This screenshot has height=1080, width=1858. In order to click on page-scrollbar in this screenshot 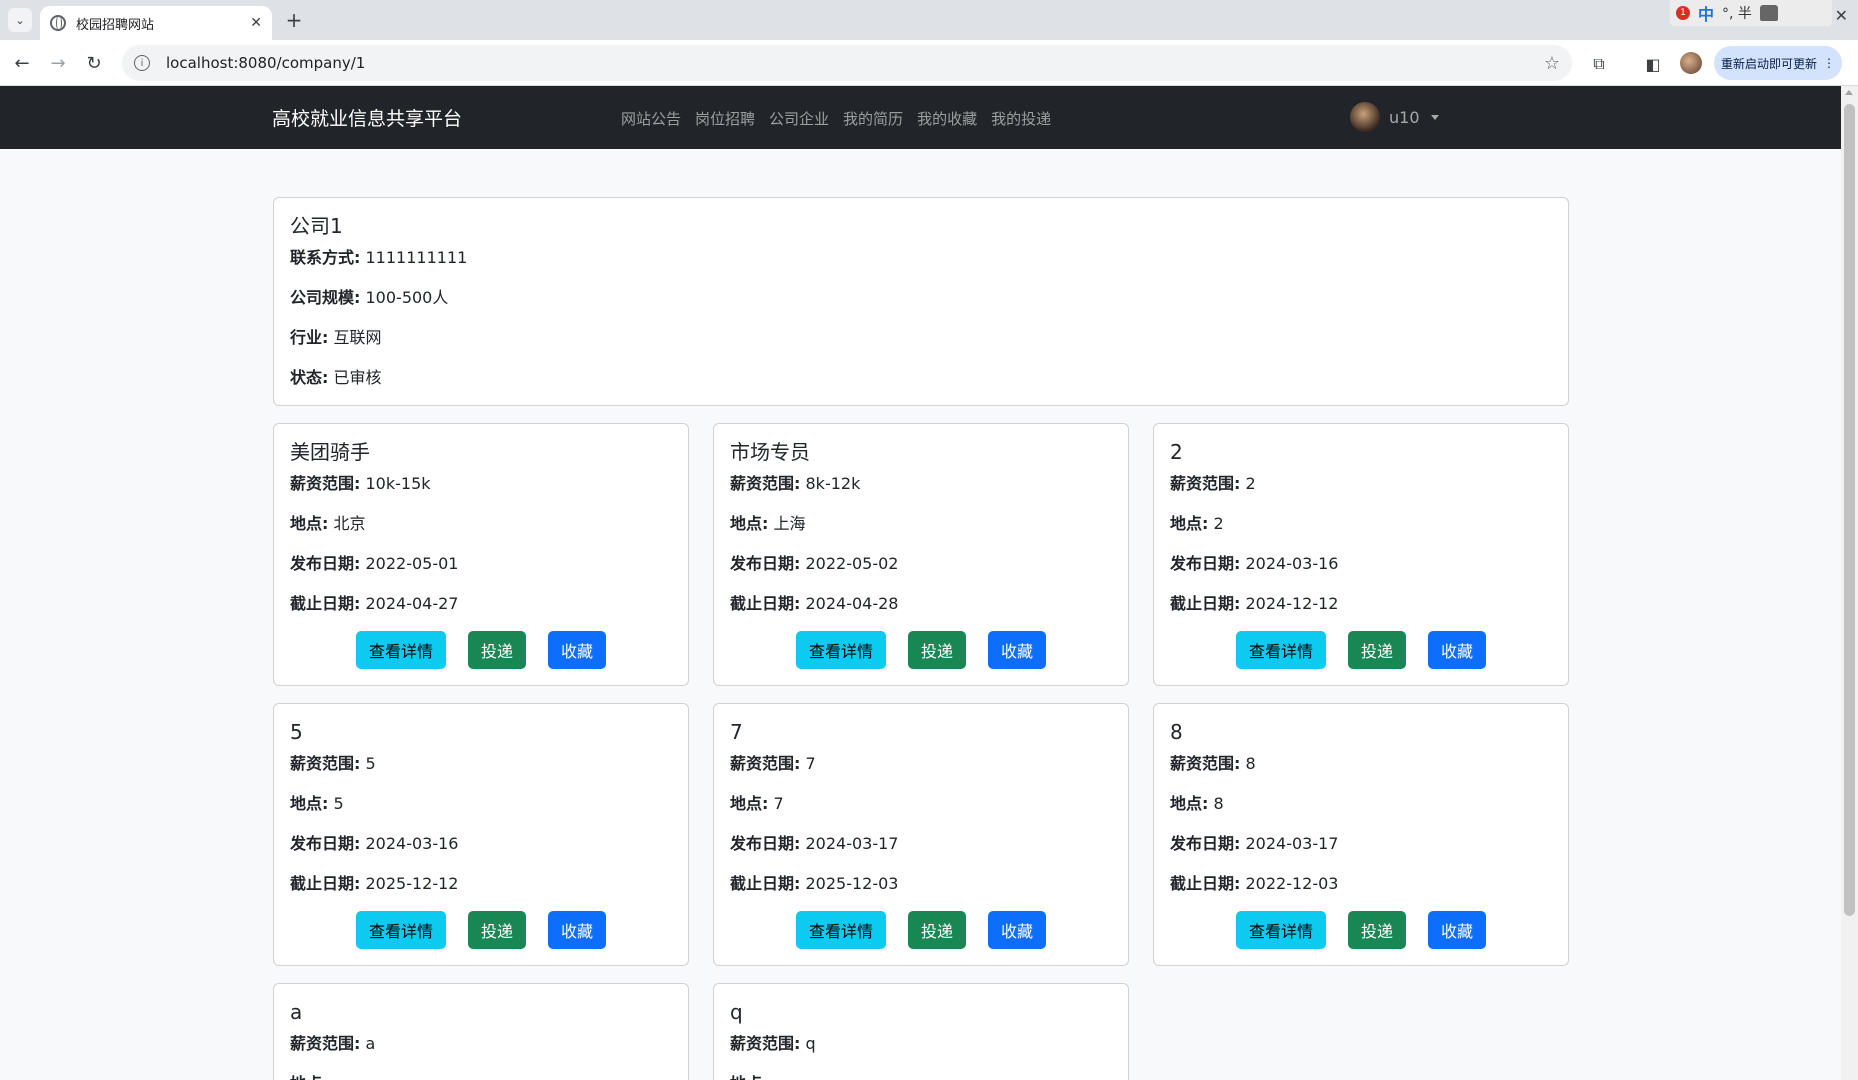, I will do `click(1849, 583)`.